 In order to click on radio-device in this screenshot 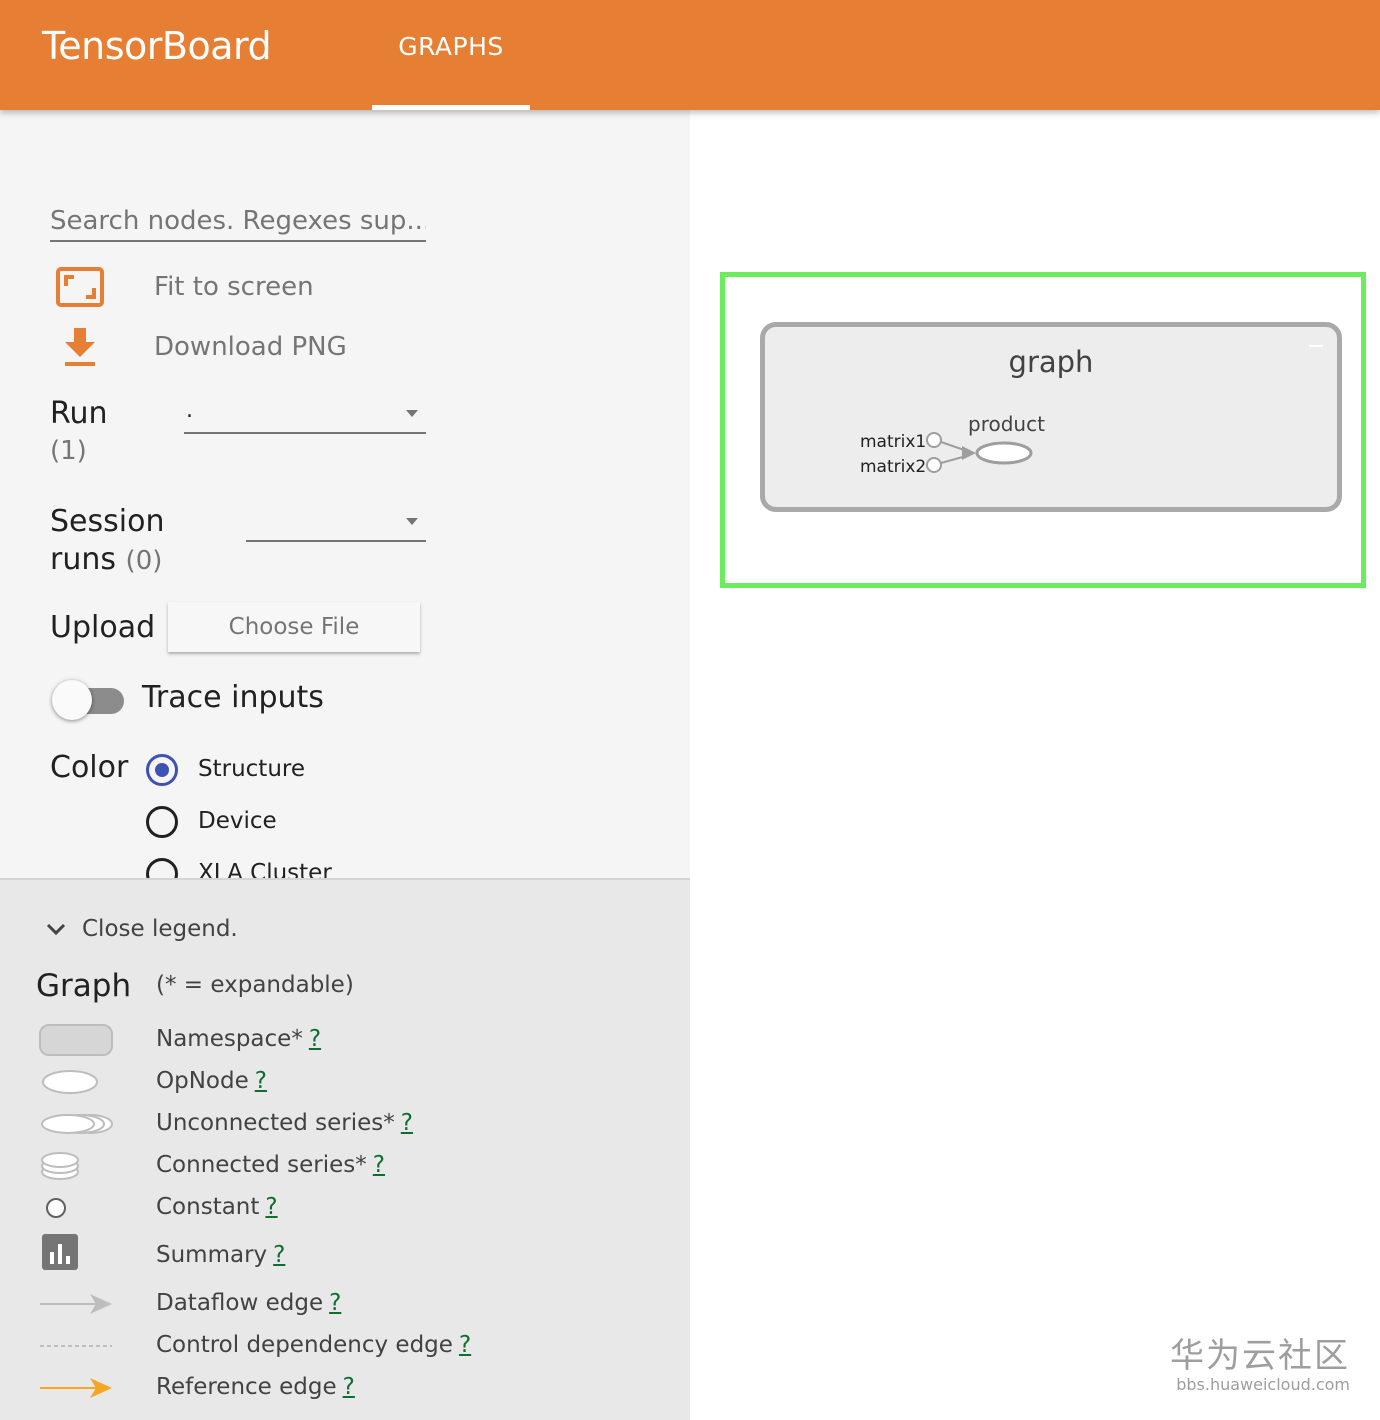, I will do `click(162, 822)`.